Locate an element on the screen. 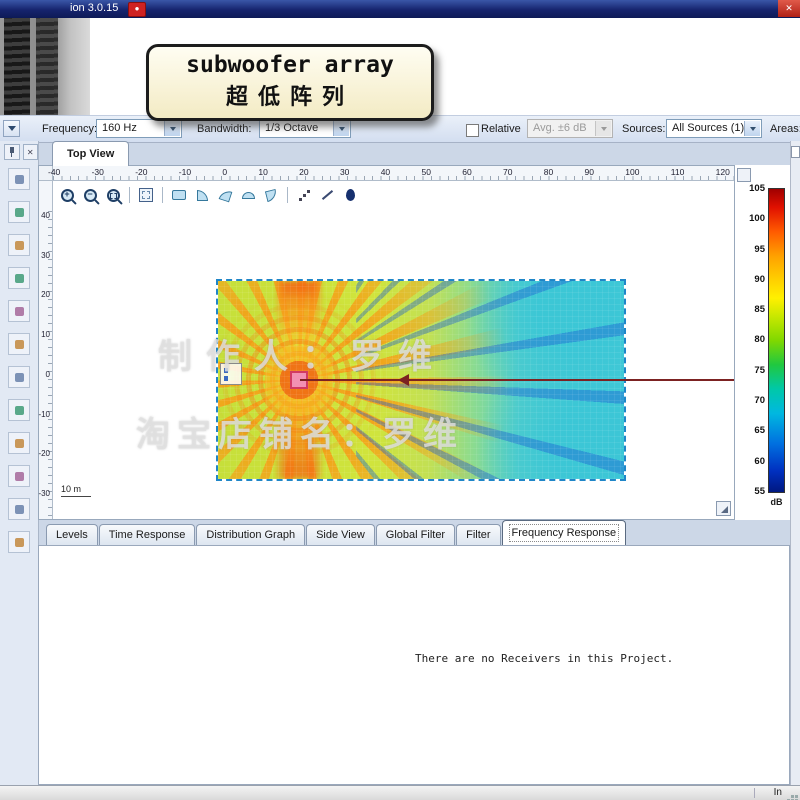 The width and height of the screenshot is (800, 800). colorbar-unit: dB is located at coordinates (776, 502).